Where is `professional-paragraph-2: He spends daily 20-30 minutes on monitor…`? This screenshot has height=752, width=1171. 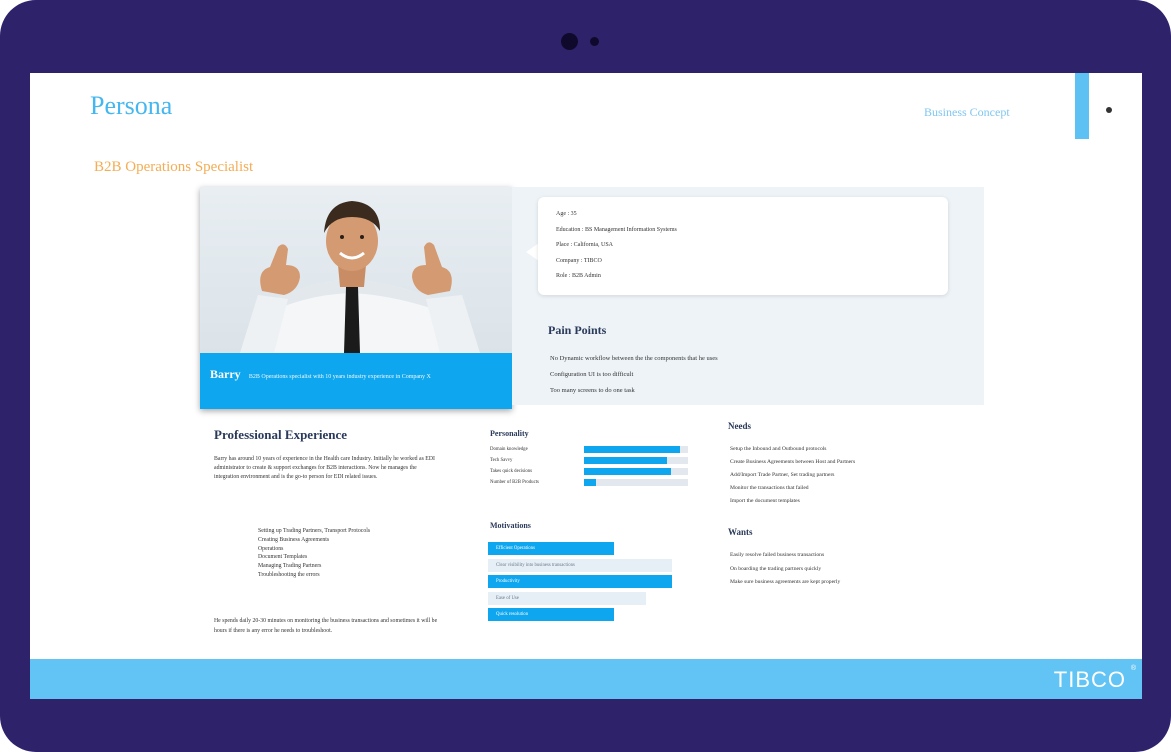
professional-paragraph-2: He spends daily 20-30 minutes on monitor… is located at coordinates (326, 626).